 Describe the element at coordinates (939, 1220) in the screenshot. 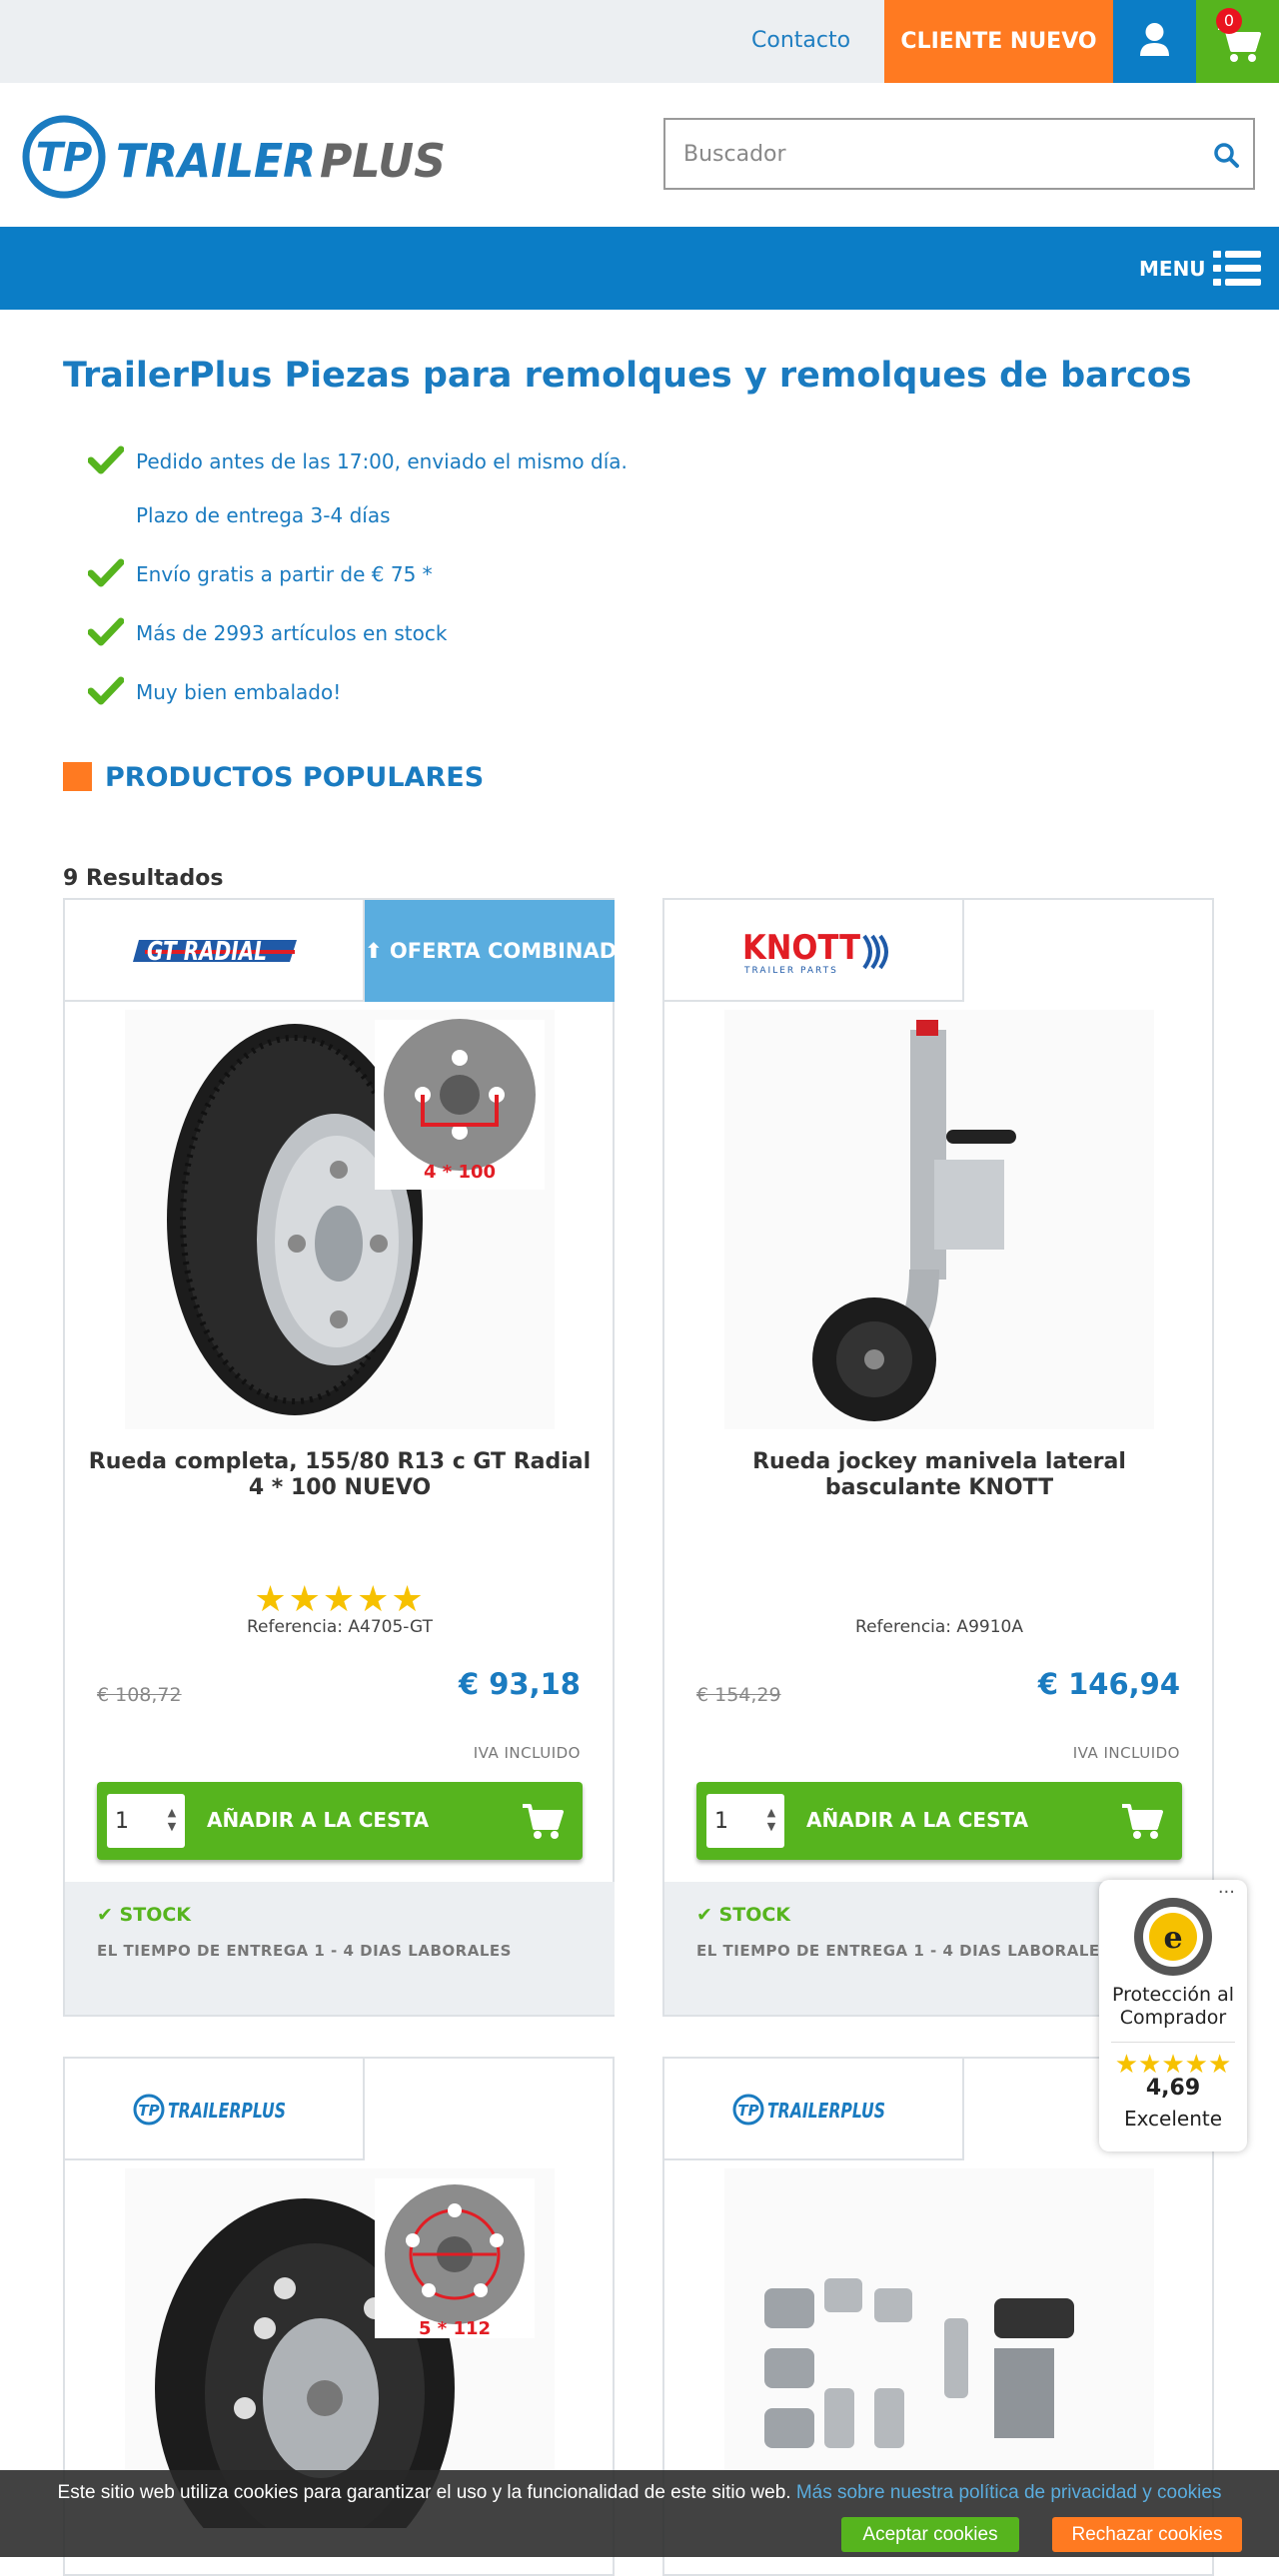

I see `product-image-jockey-wheel` at that location.